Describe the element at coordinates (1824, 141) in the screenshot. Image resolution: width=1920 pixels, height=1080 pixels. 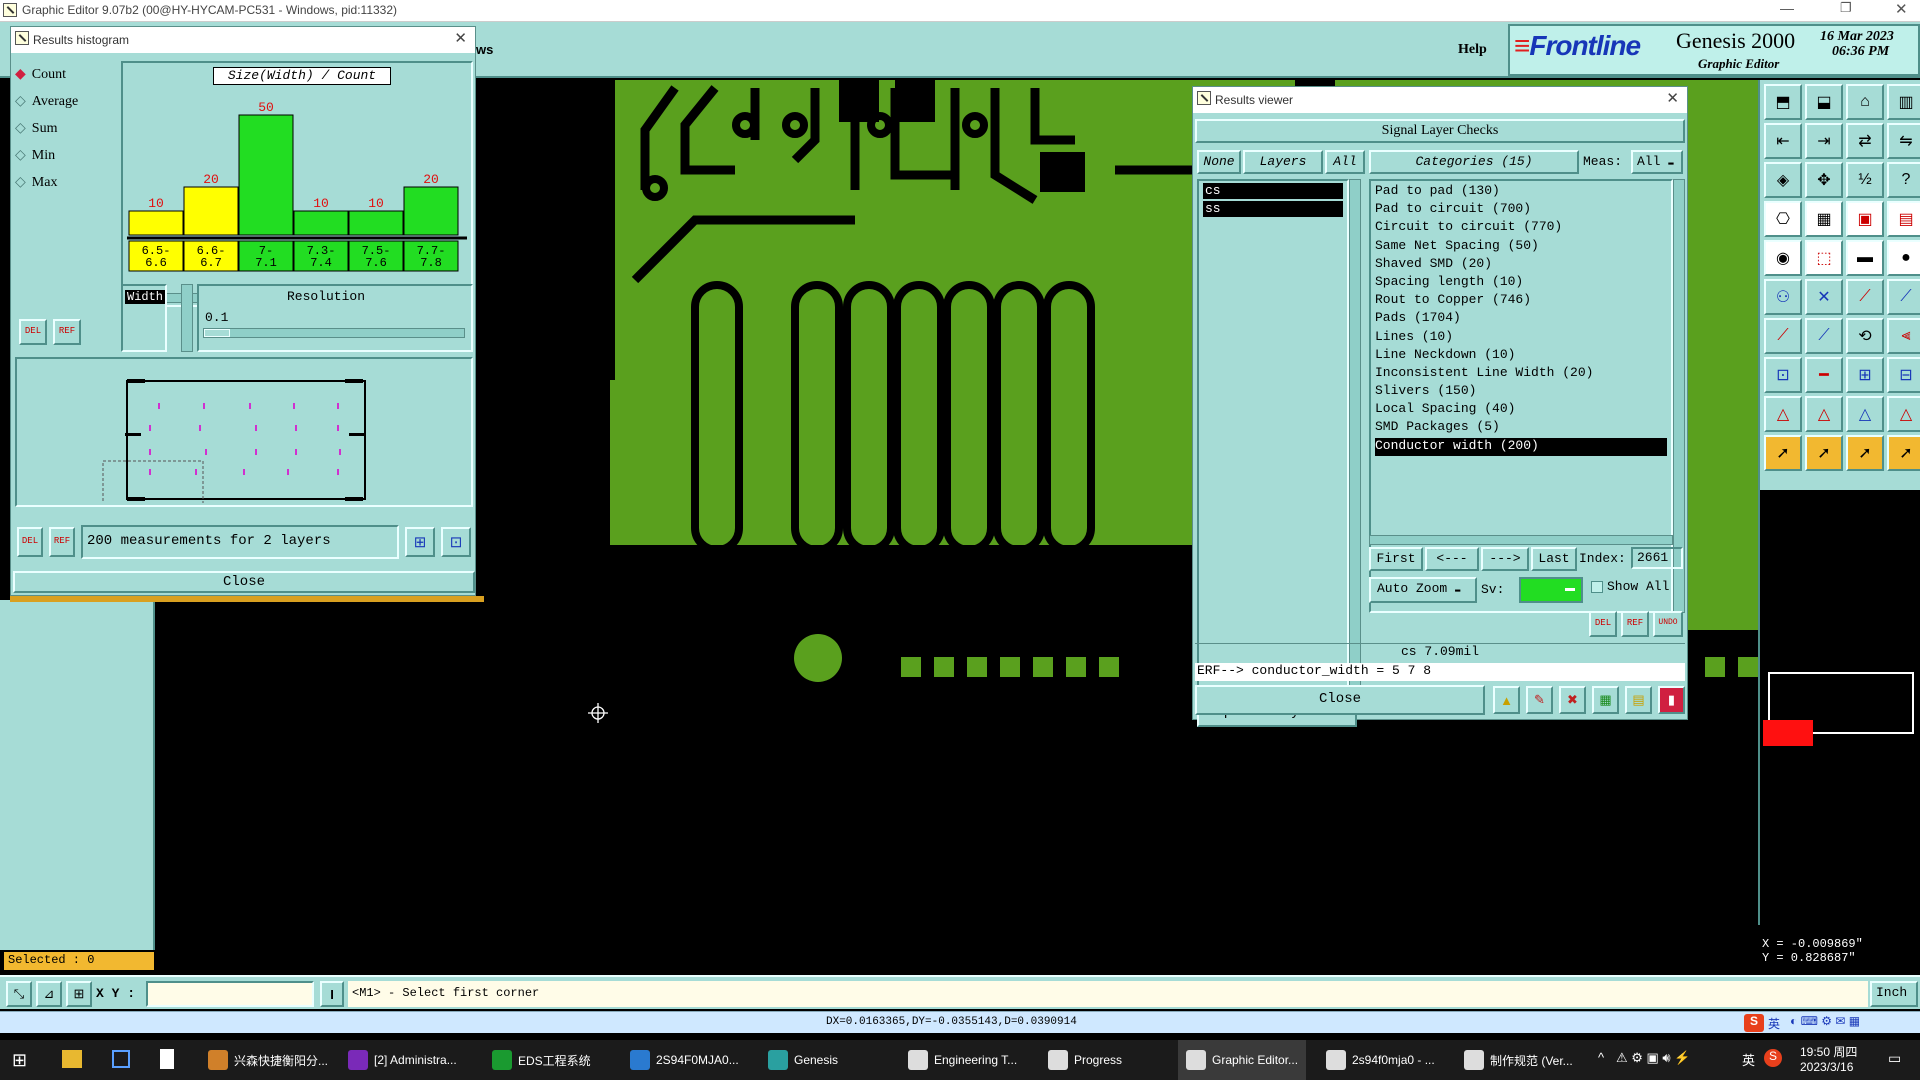
I see `tool-icon: ⇥` at that location.